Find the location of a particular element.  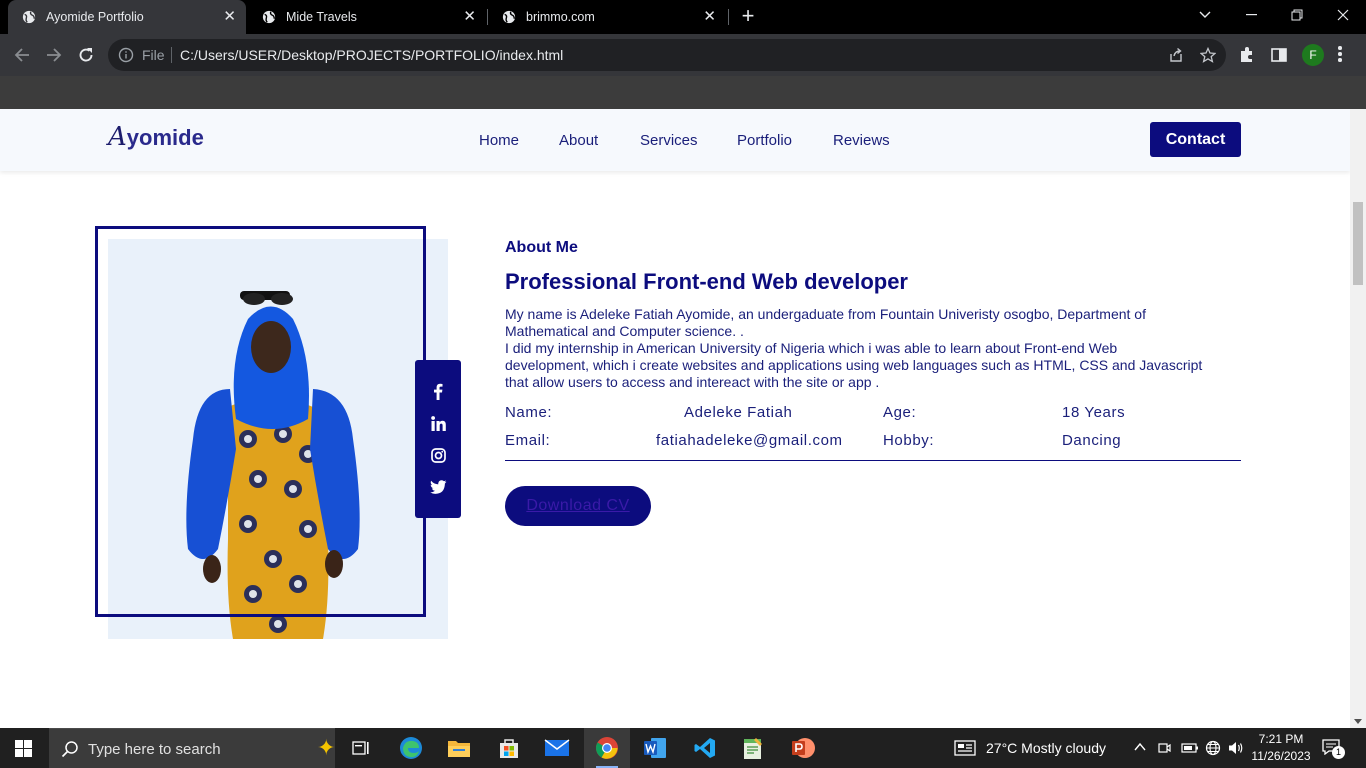

site-logo: Ayomide is located at coordinates (156, 137).